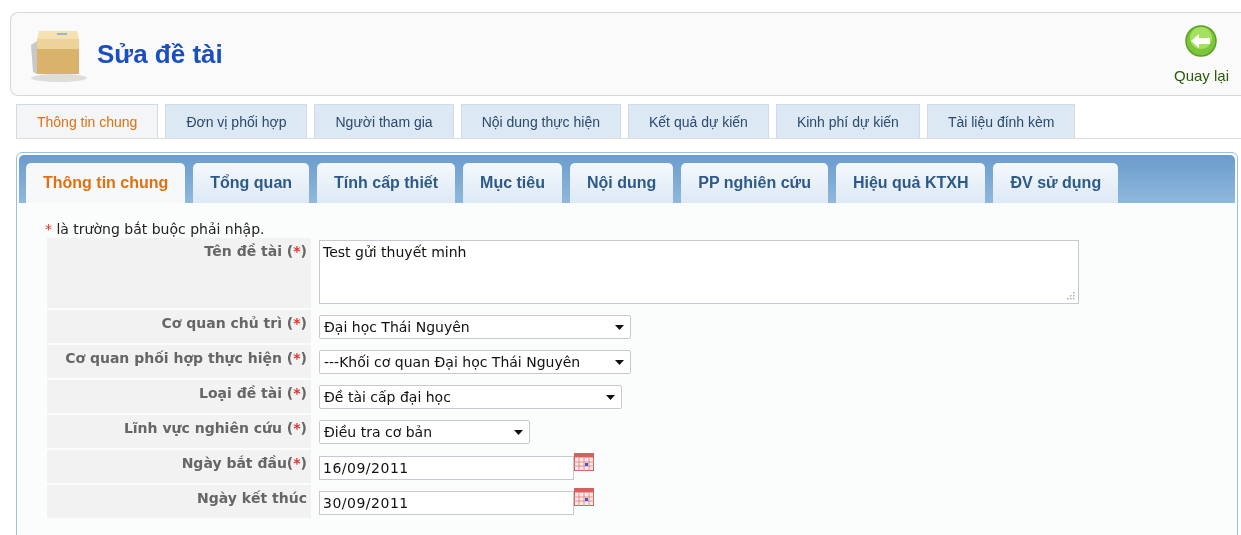 Image resolution: width=1241 pixels, height=535 pixels. What do you see at coordinates (160, 54) in the screenshot?
I see `page-title: Sửa đề tài` at bounding box center [160, 54].